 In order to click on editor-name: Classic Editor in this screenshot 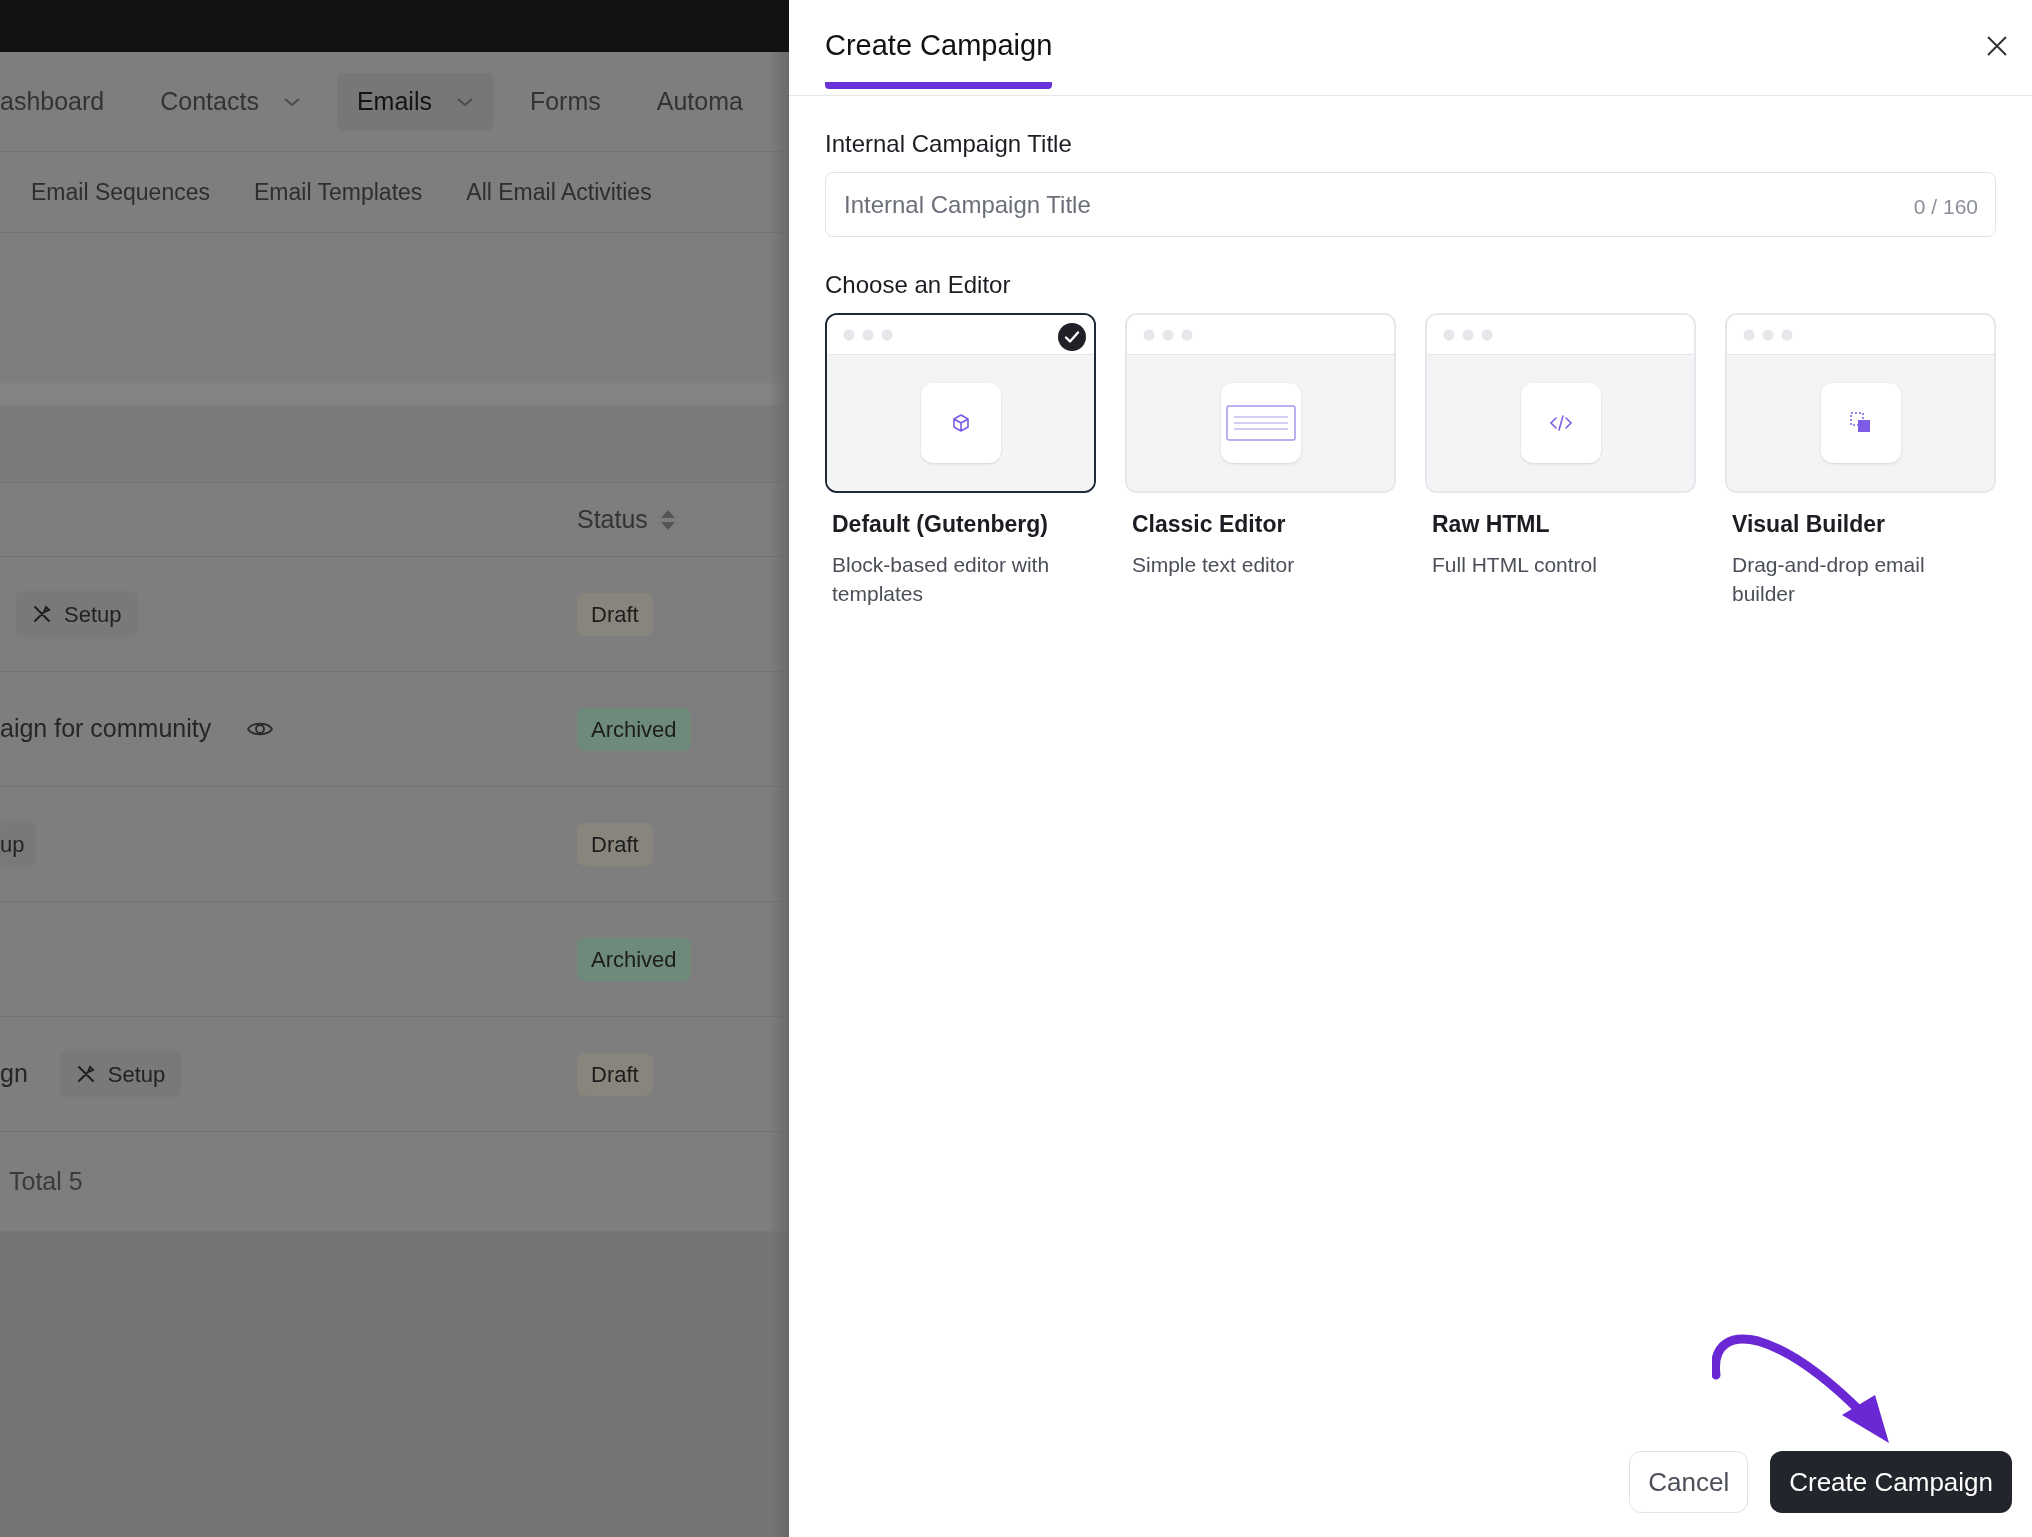, I will do `click(1209, 524)`.